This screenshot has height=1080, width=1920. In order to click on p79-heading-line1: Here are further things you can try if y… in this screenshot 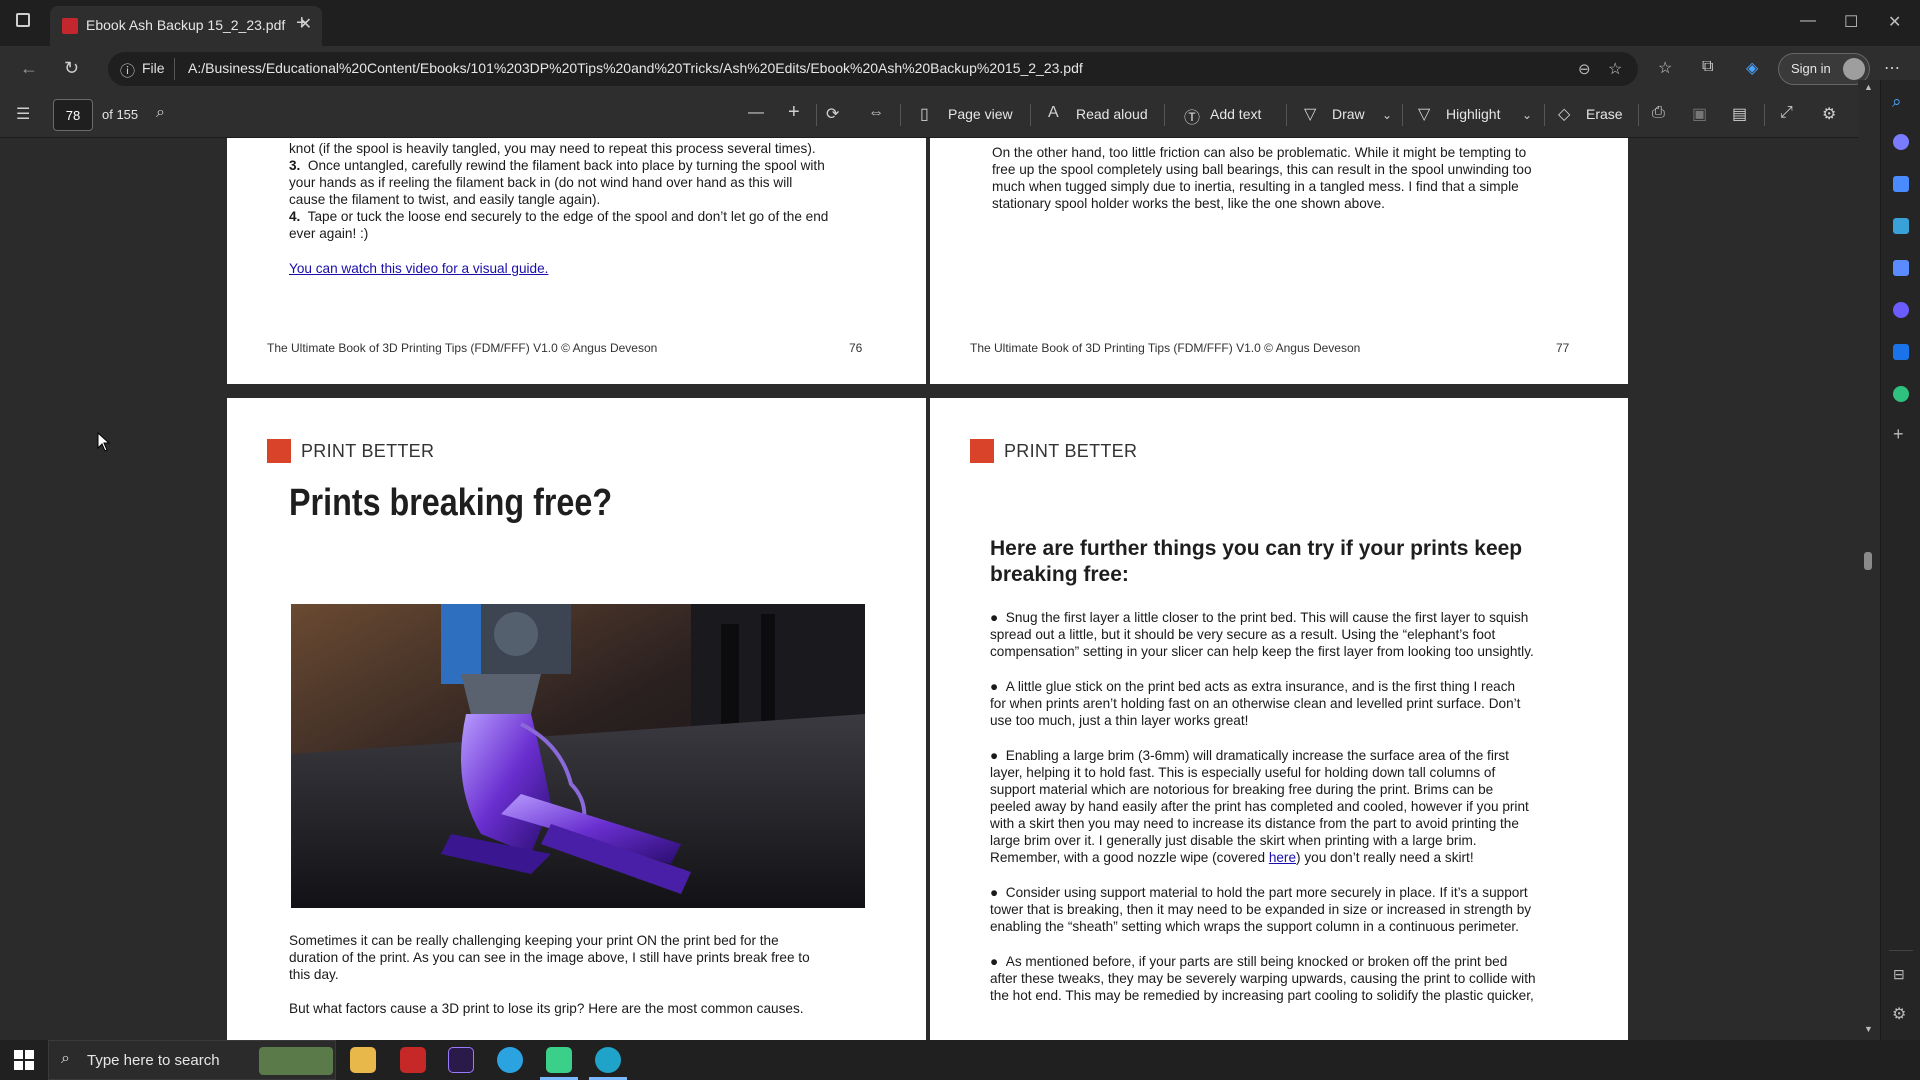, I will do `click(1256, 548)`.